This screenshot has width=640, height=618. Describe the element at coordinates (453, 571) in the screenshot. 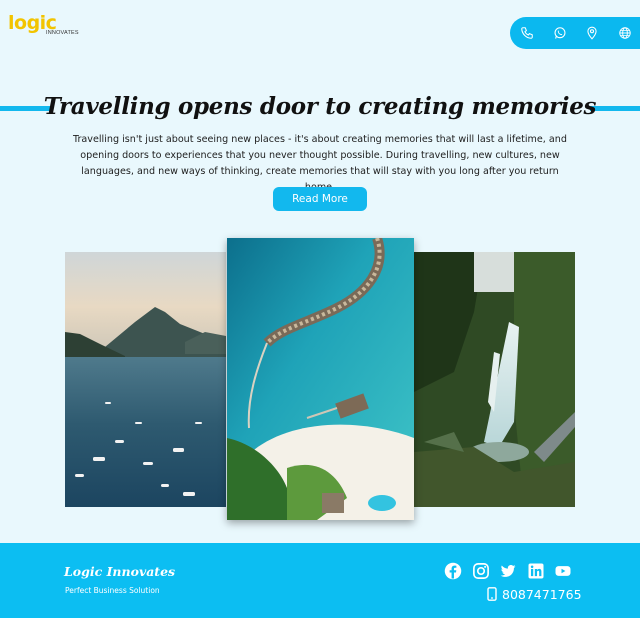

I see `facebook-icon` at that location.